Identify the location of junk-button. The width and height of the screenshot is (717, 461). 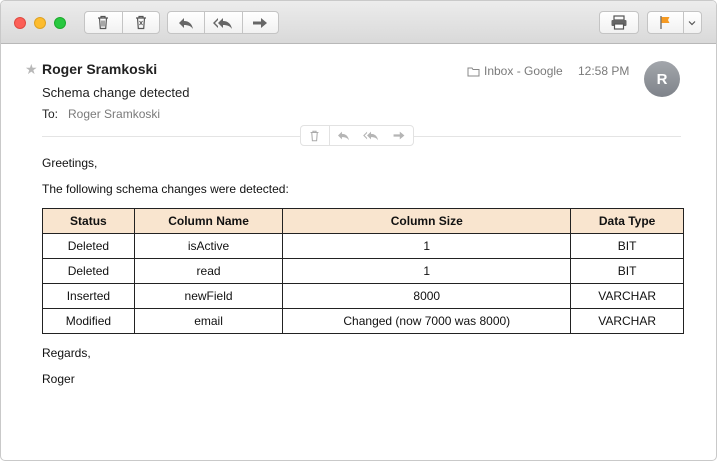
(141, 22).